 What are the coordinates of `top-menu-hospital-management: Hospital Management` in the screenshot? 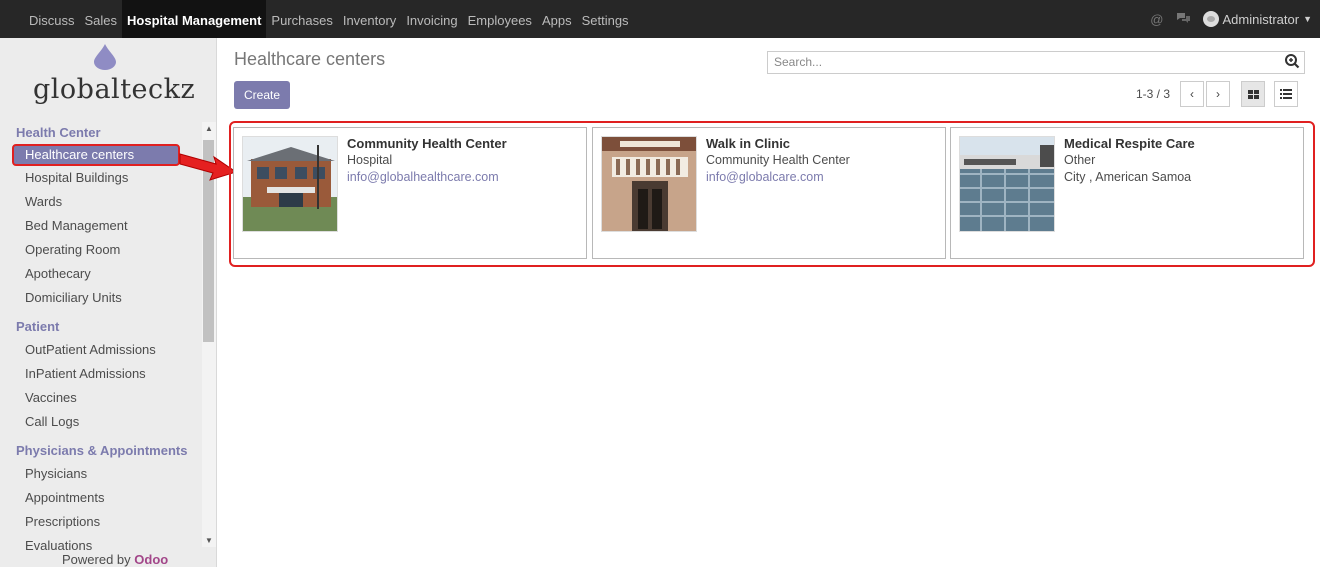 It's located at (194, 19).